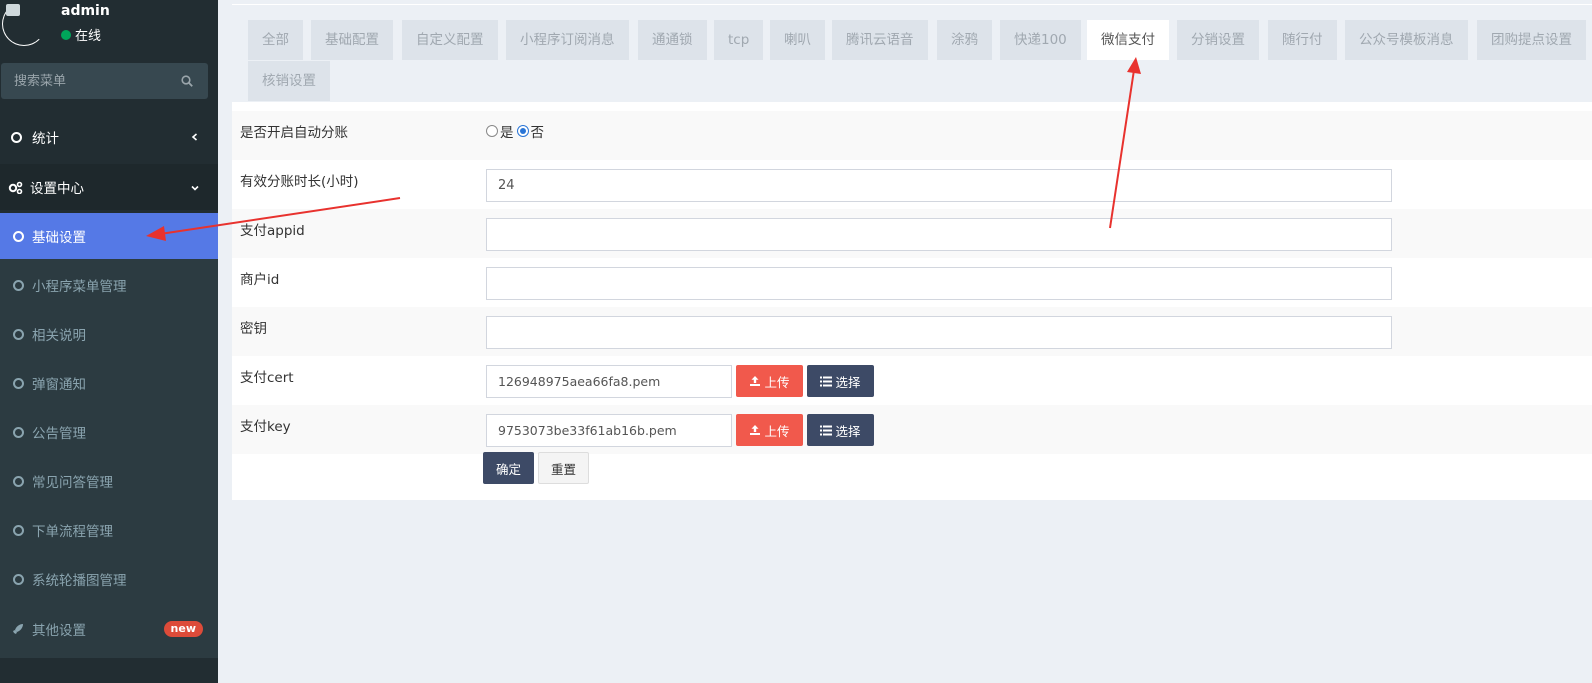 The height and width of the screenshot is (683, 1592). I want to click on radio-yes-label: 是, so click(507, 133).